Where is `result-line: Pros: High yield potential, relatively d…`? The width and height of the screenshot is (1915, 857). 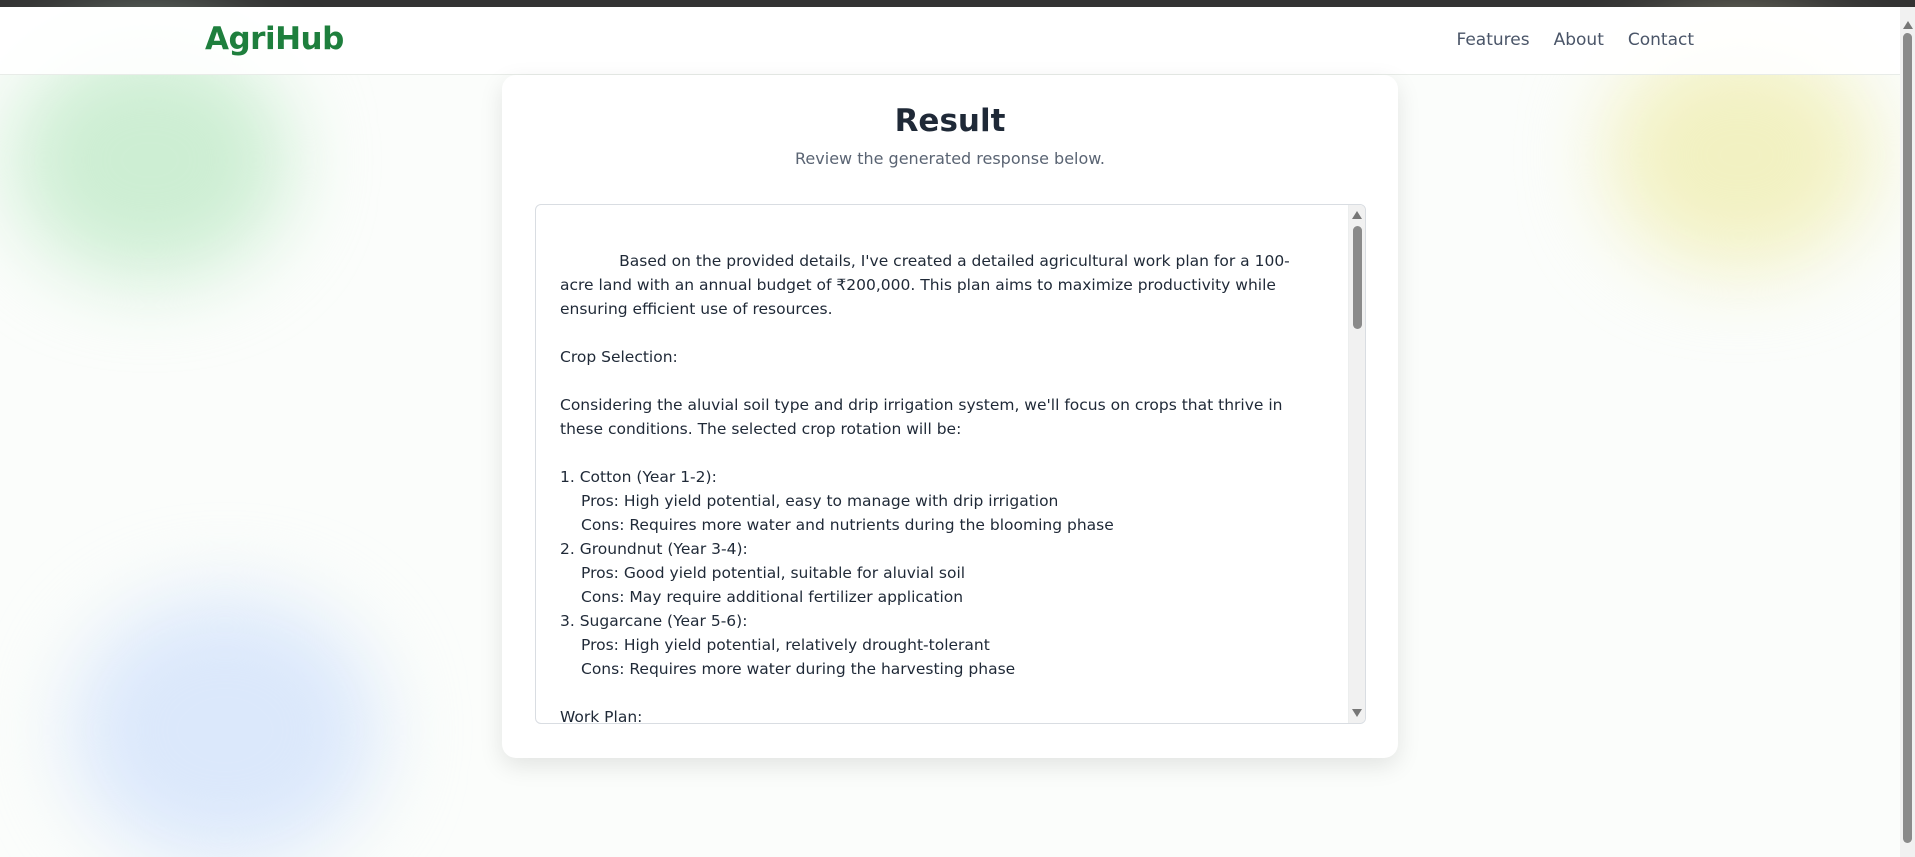
result-line: Pros: High yield potential, relatively d… is located at coordinates (785, 645).